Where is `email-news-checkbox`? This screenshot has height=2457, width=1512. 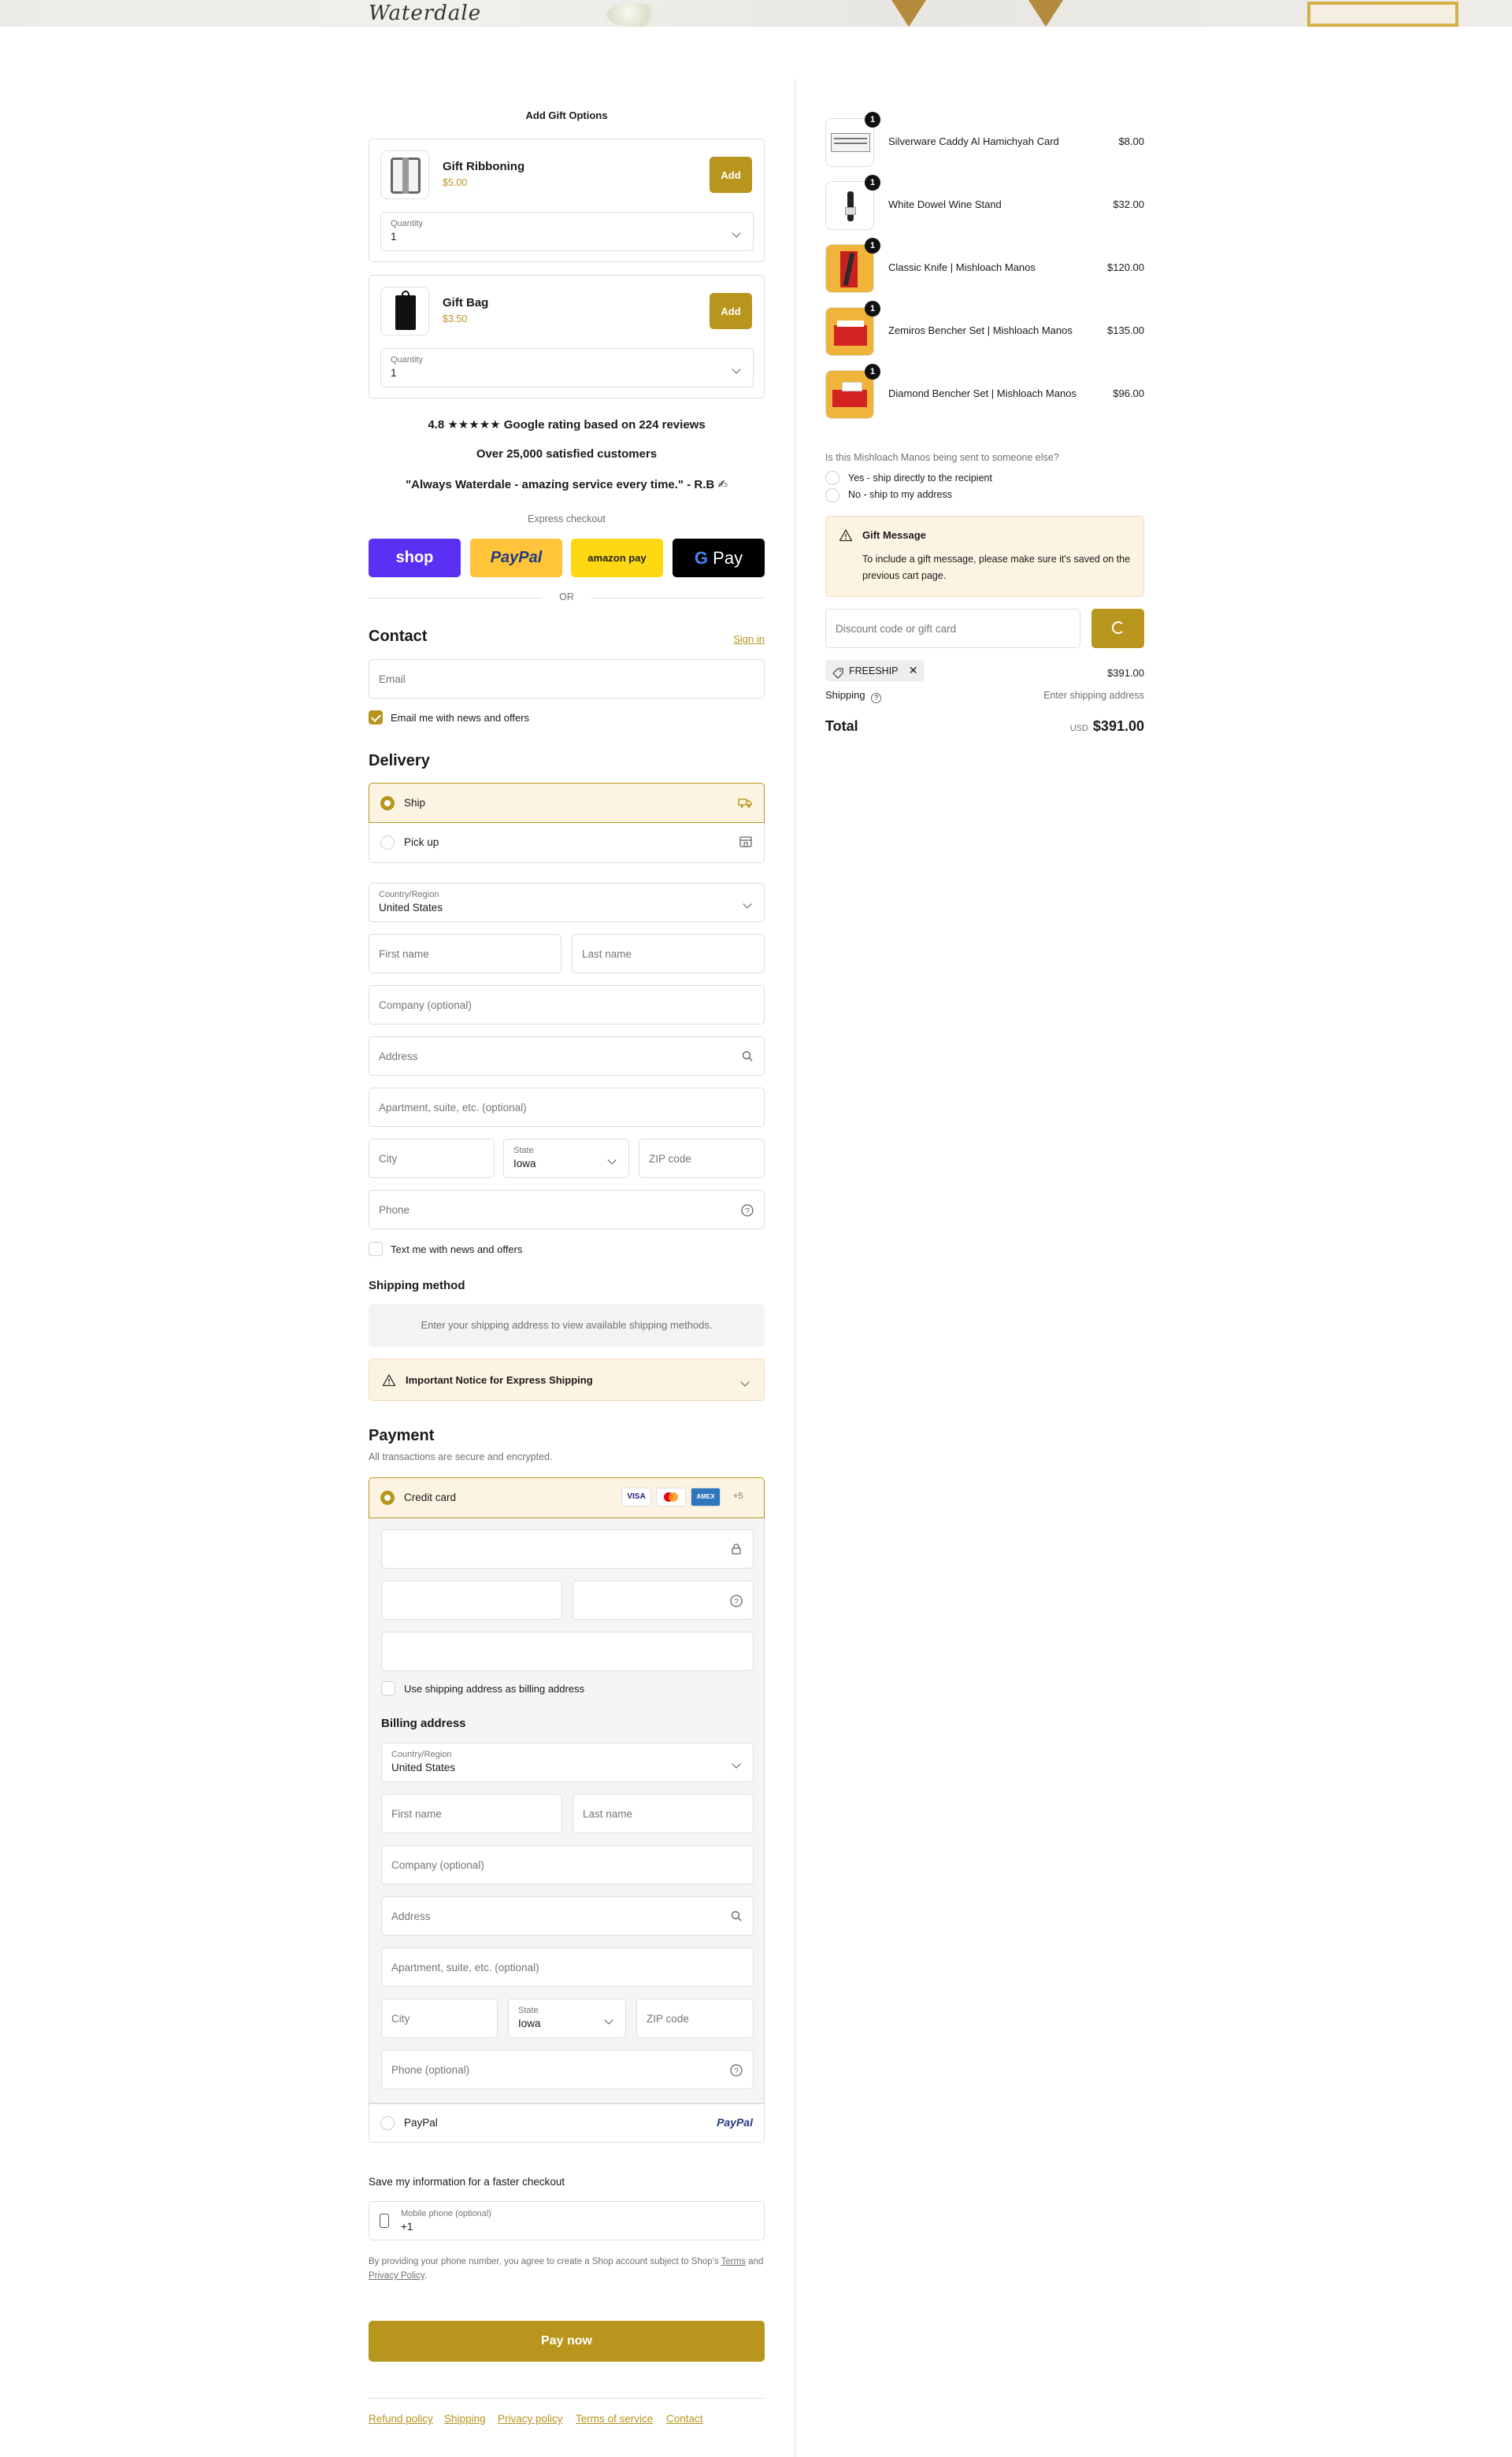
email-news-checkbox is located at coordinates (376, 717).